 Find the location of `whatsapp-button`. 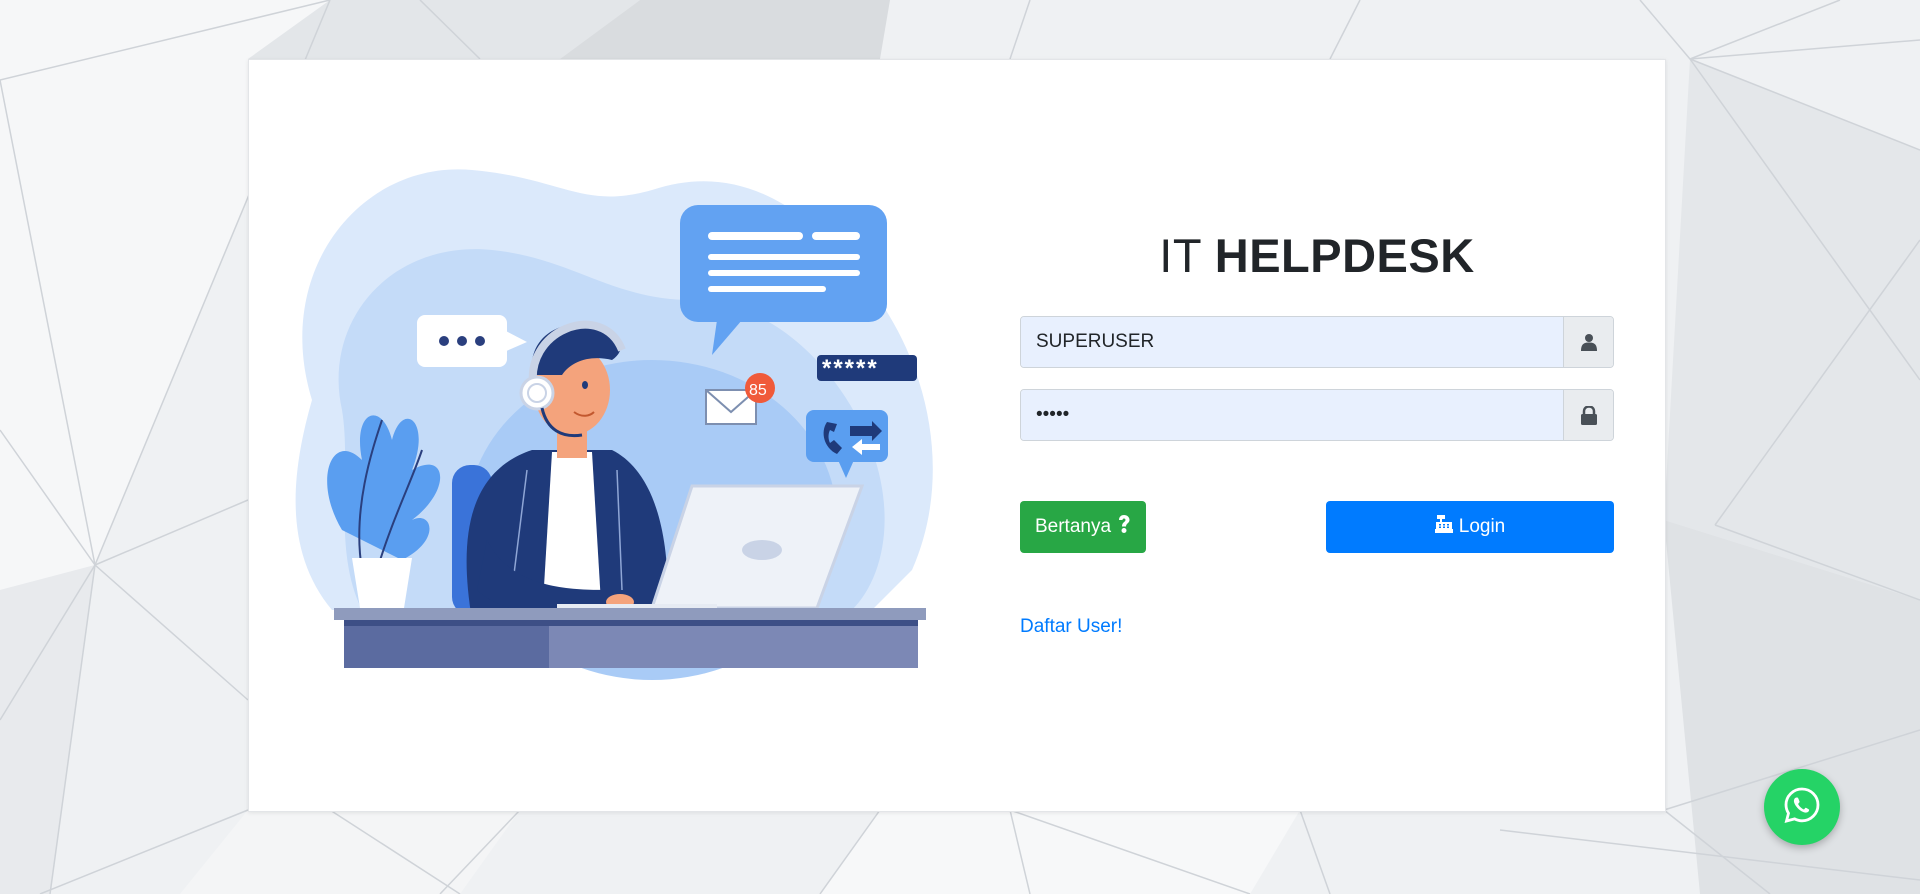

whatsapp-button is located at coordinates (1802, 807).